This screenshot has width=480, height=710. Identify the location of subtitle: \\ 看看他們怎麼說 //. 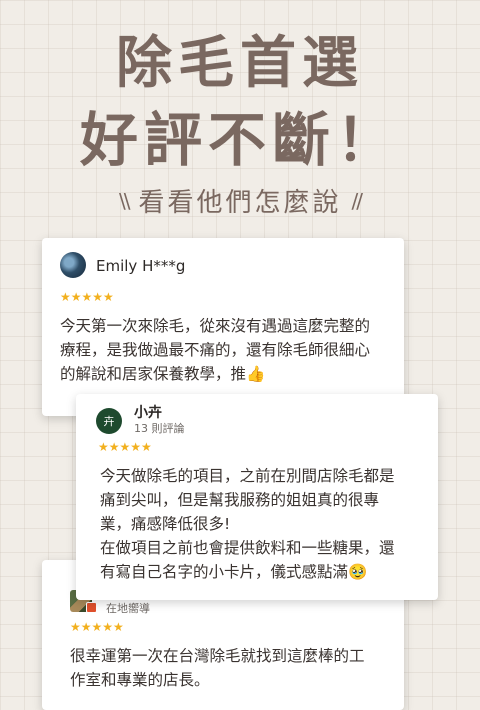
(240, 200).